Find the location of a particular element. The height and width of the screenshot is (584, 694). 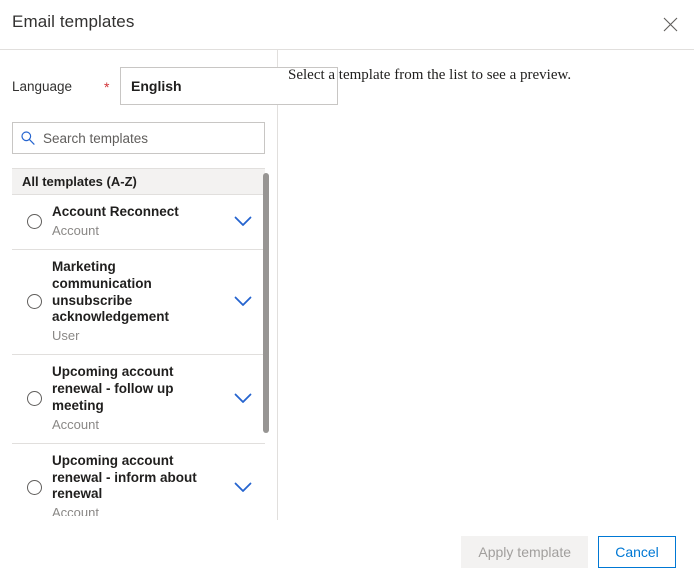

close-icon is located at coordinates (670, 24).